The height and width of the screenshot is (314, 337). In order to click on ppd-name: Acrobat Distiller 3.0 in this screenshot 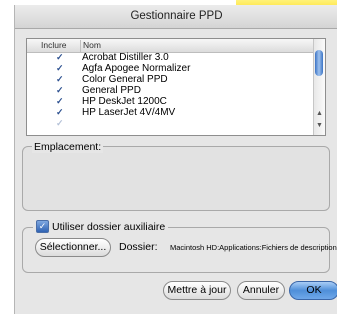, I will do `click(125, 57)`.